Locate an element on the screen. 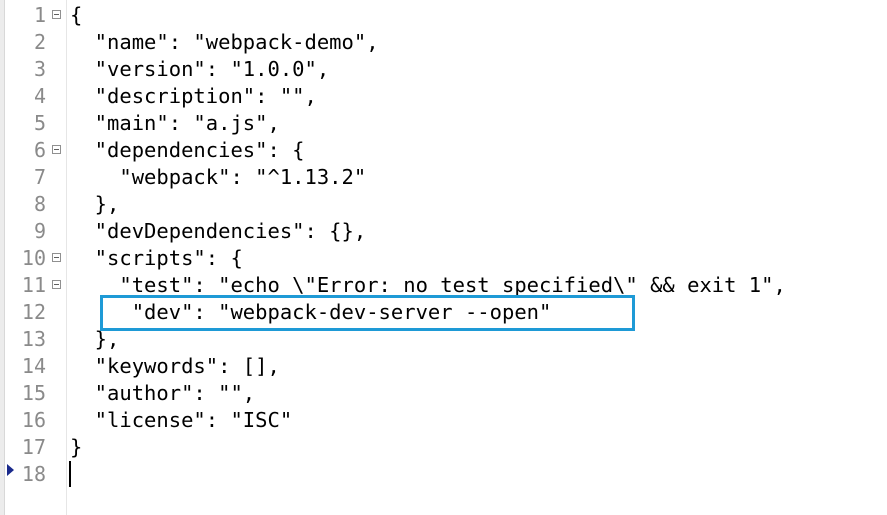 This screenshot has height=515, width=887. line-text: "author": "", is located at coordinates (163, 393).